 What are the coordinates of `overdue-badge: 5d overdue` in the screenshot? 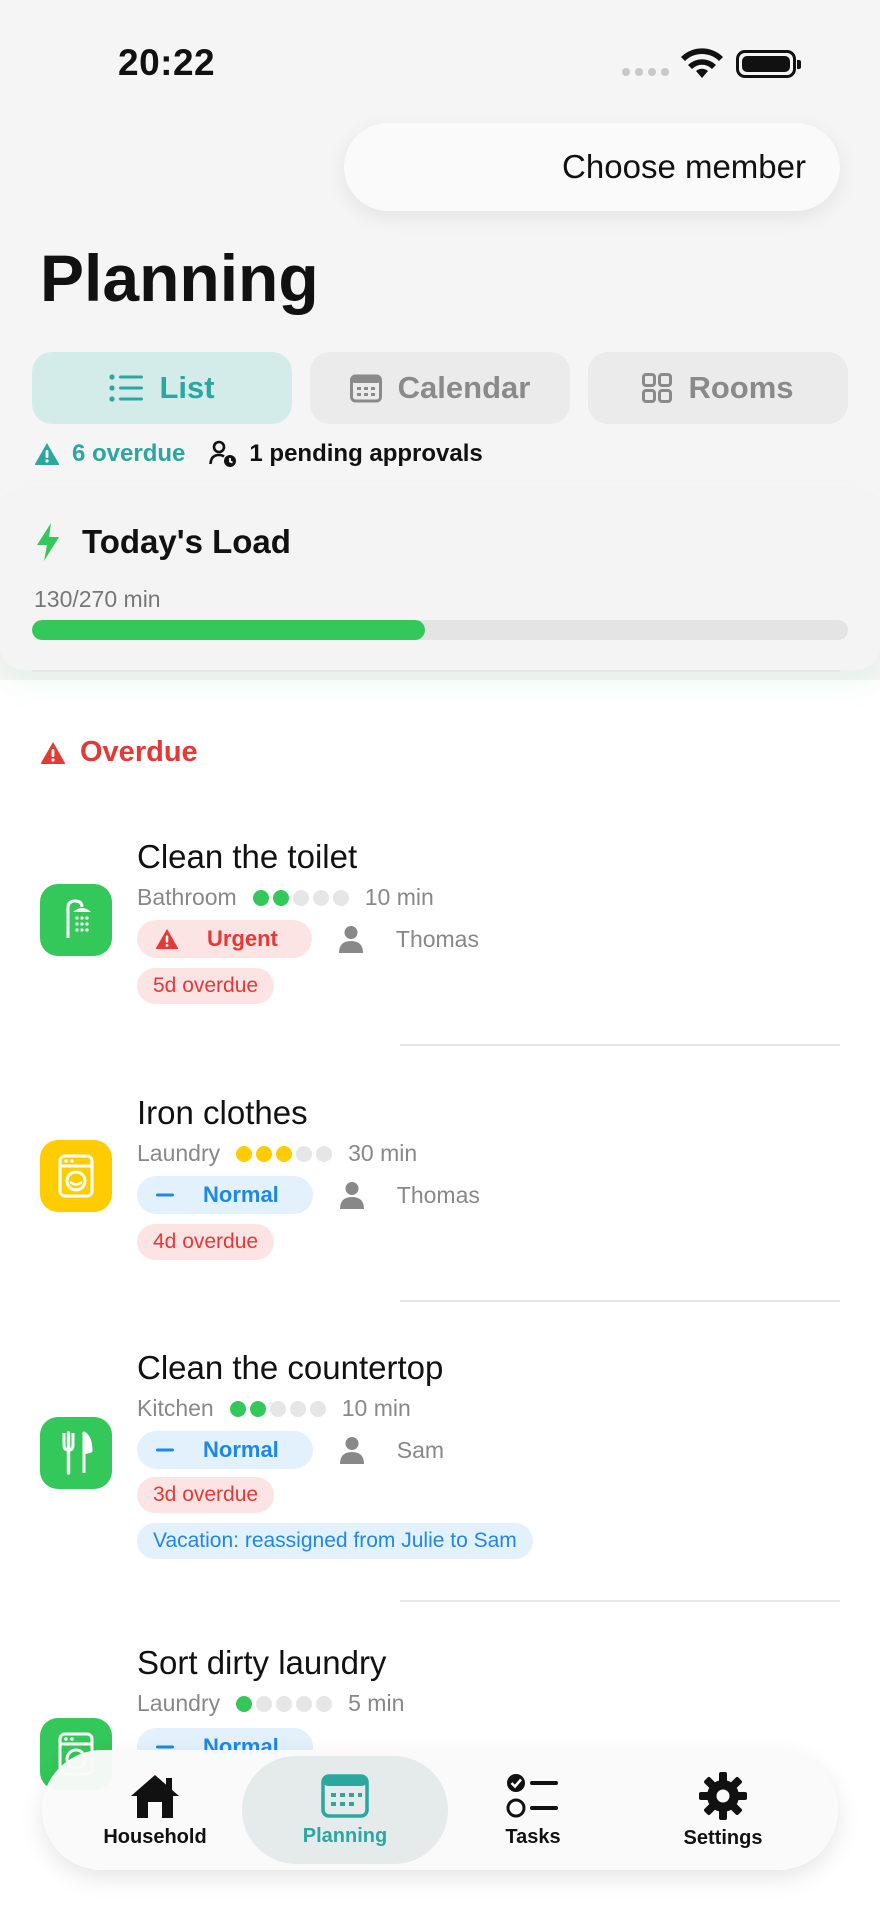 It's located at (206, 986).